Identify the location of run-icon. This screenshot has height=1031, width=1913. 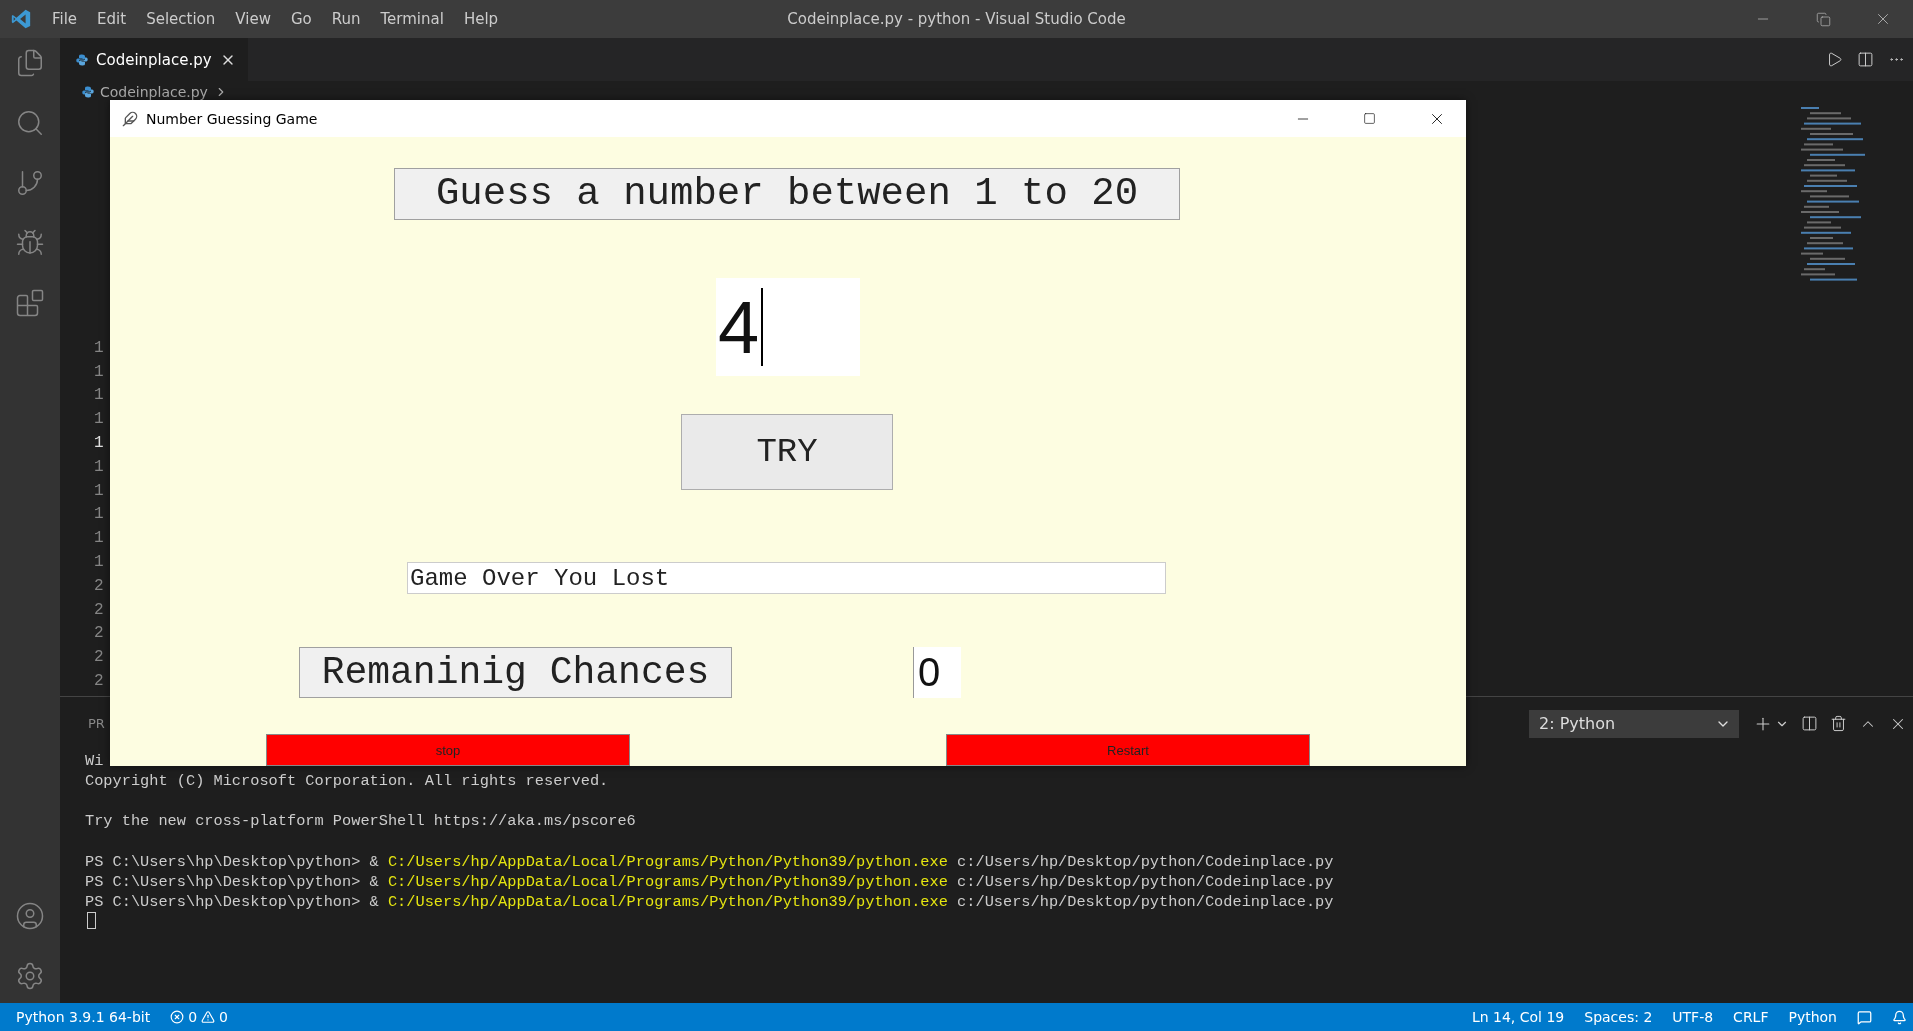
(1834, 60).